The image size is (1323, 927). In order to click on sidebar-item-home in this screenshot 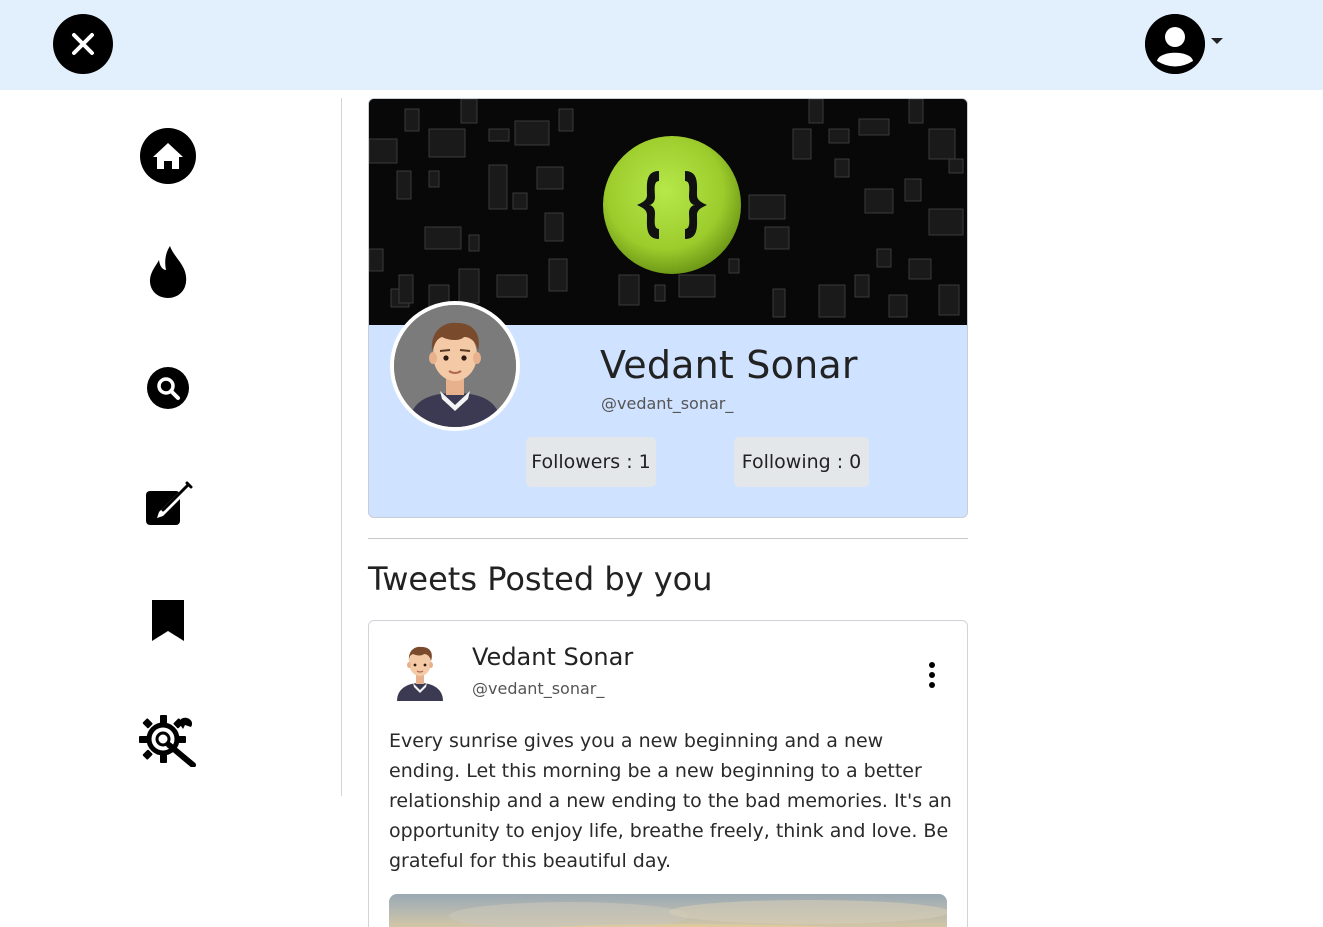, I will do `click(168, 156)`.